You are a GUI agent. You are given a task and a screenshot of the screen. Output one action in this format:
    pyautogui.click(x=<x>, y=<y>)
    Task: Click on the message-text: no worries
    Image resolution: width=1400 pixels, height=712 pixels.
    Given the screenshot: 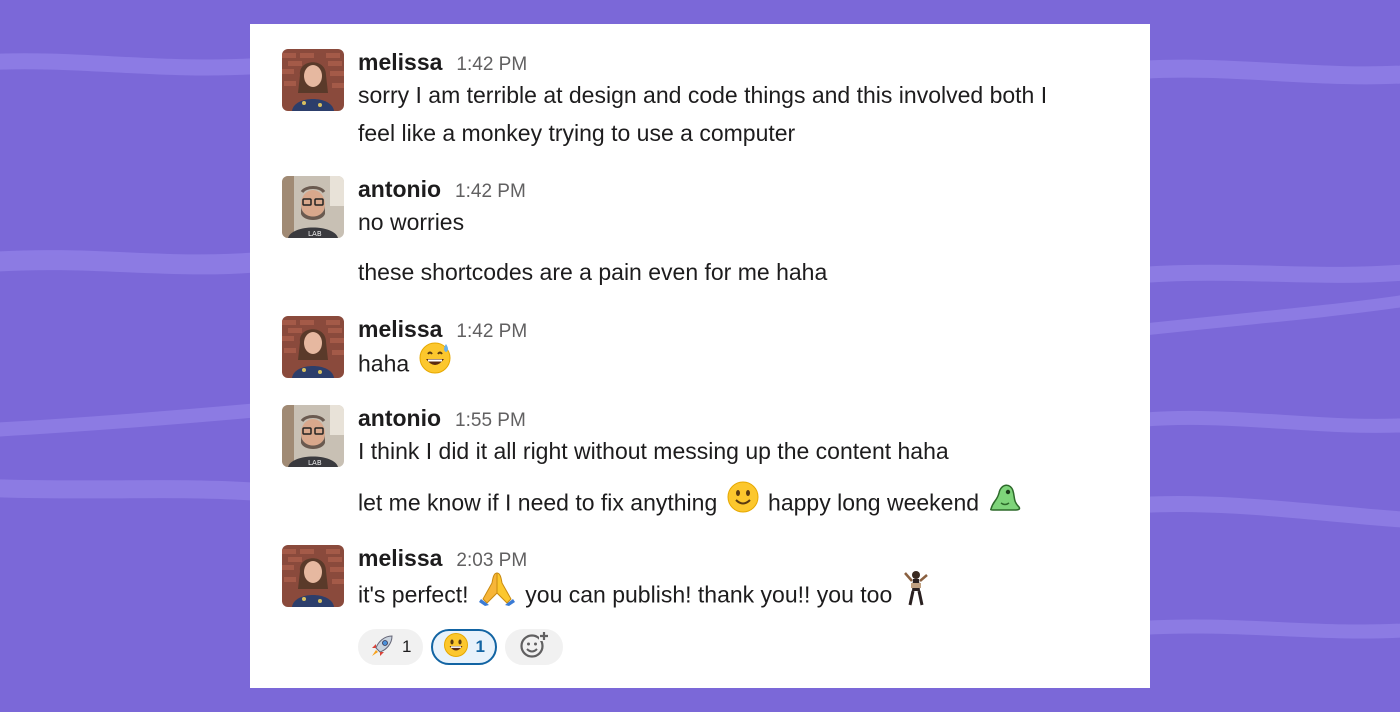 What is the action you would take?
    pyautogui.click(x=411, y=222)
    